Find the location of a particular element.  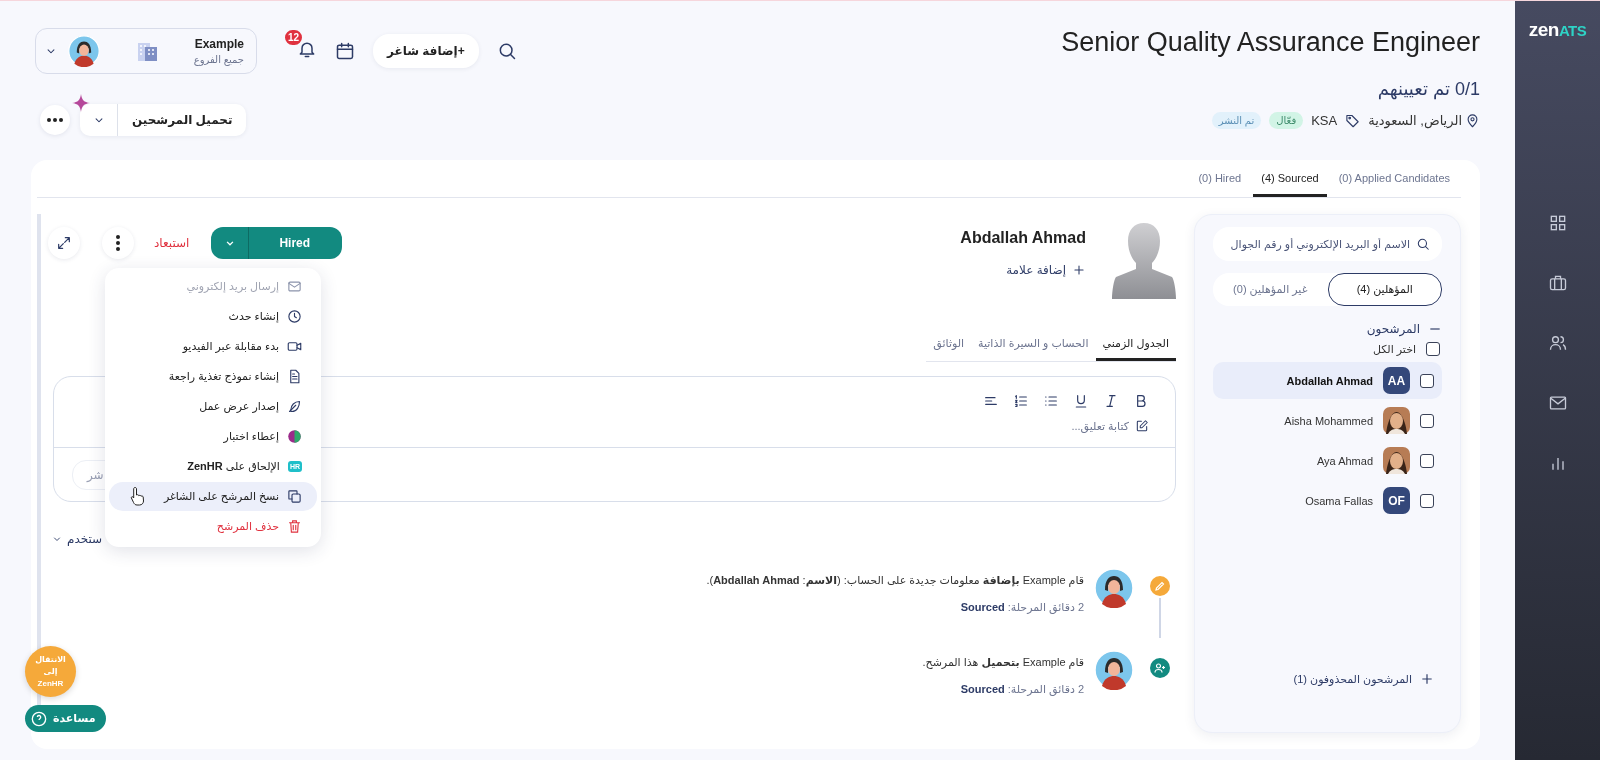

search-icon is located at coordinates (1423, 244).